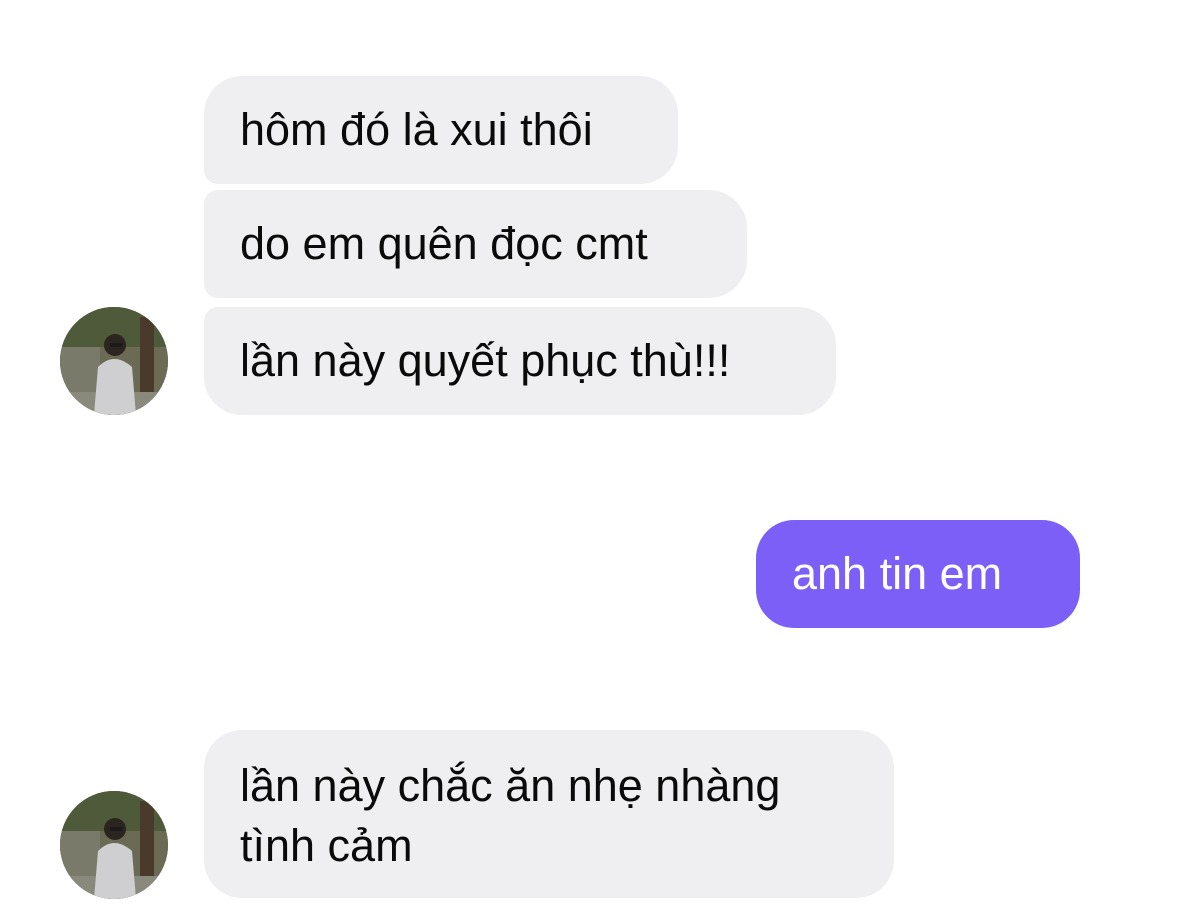 The image size is (1193, 921). I want to click on message-text: anh tin em, so click(897, 573).